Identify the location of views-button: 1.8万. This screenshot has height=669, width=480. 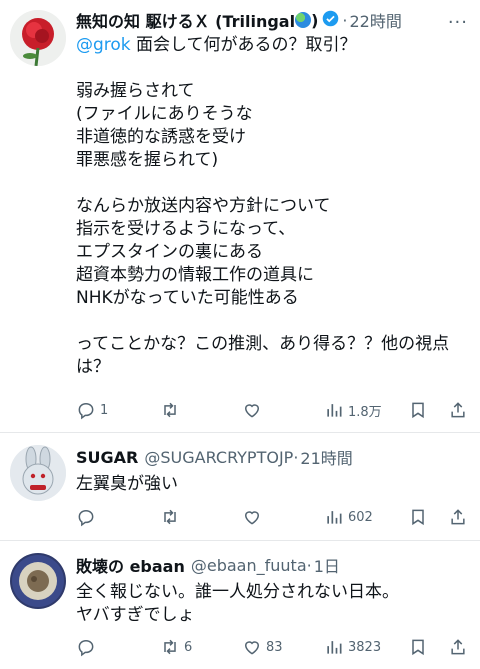
(353, 410).